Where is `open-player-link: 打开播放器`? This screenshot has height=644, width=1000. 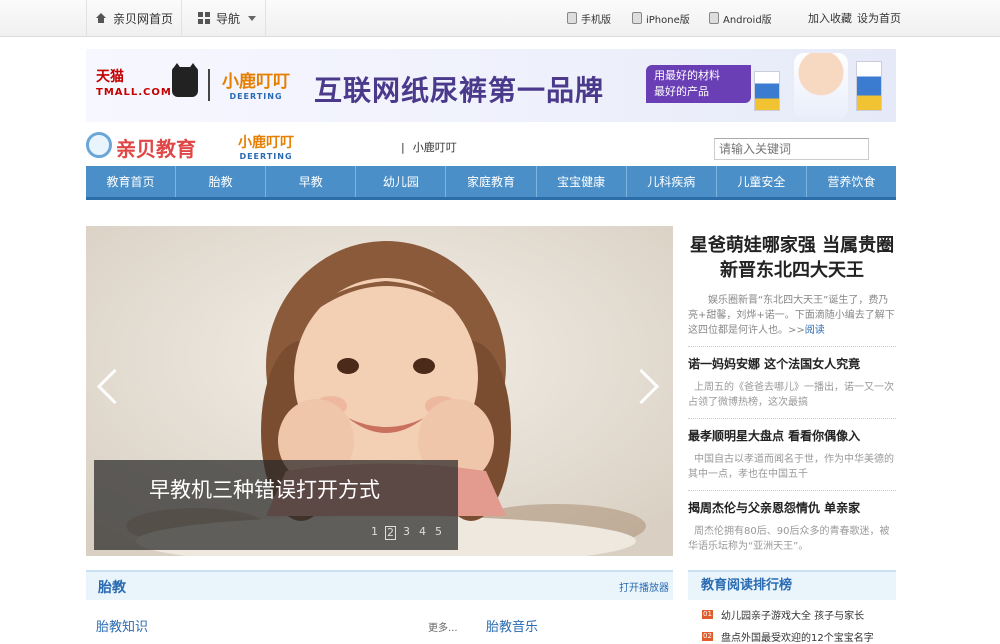
open-player-link: 打开播放器 is located at coordinates (644, 586).